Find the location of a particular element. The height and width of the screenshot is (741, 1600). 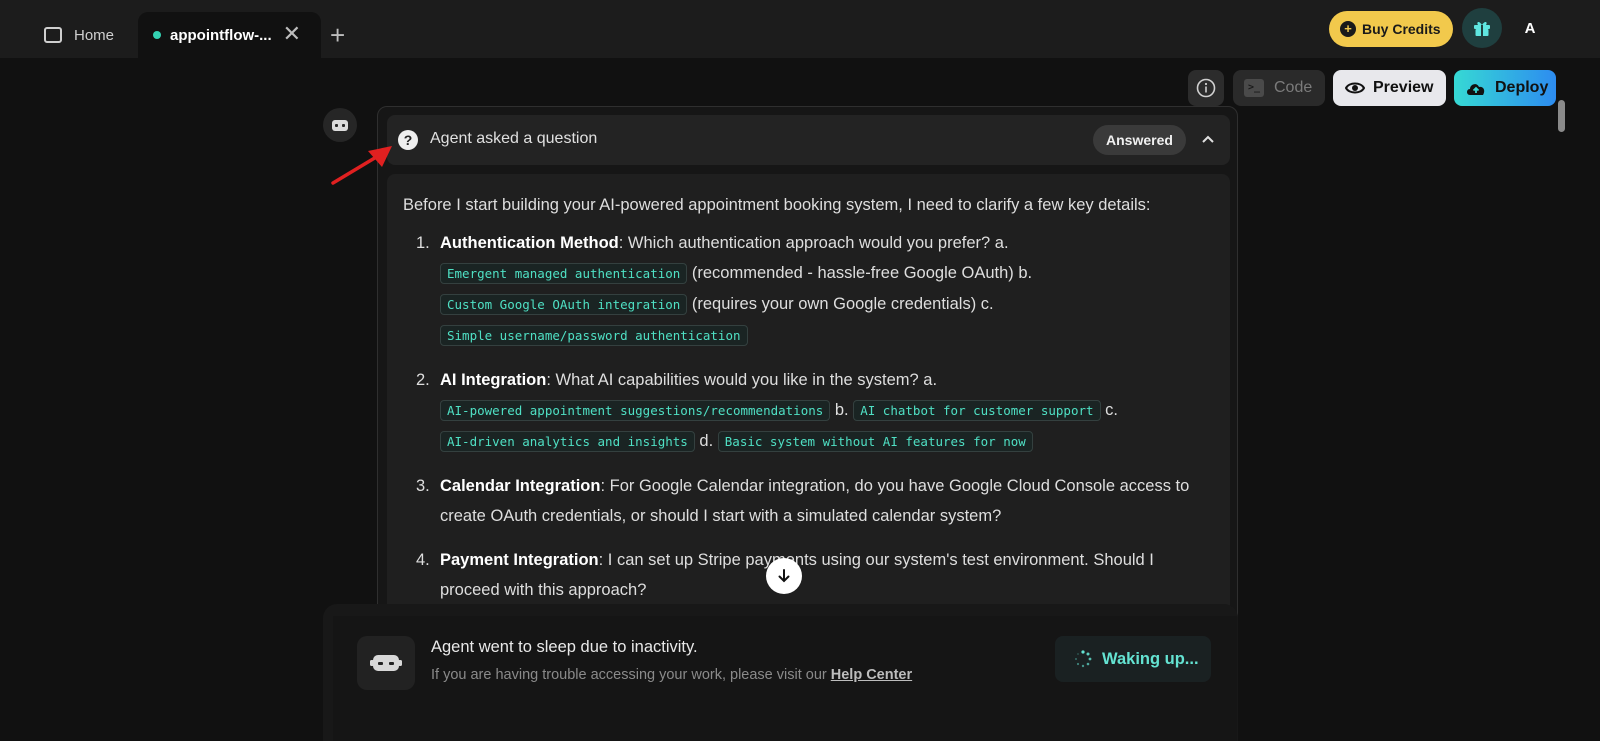

close-icon: ✕ is located at coordinates (292, 34).